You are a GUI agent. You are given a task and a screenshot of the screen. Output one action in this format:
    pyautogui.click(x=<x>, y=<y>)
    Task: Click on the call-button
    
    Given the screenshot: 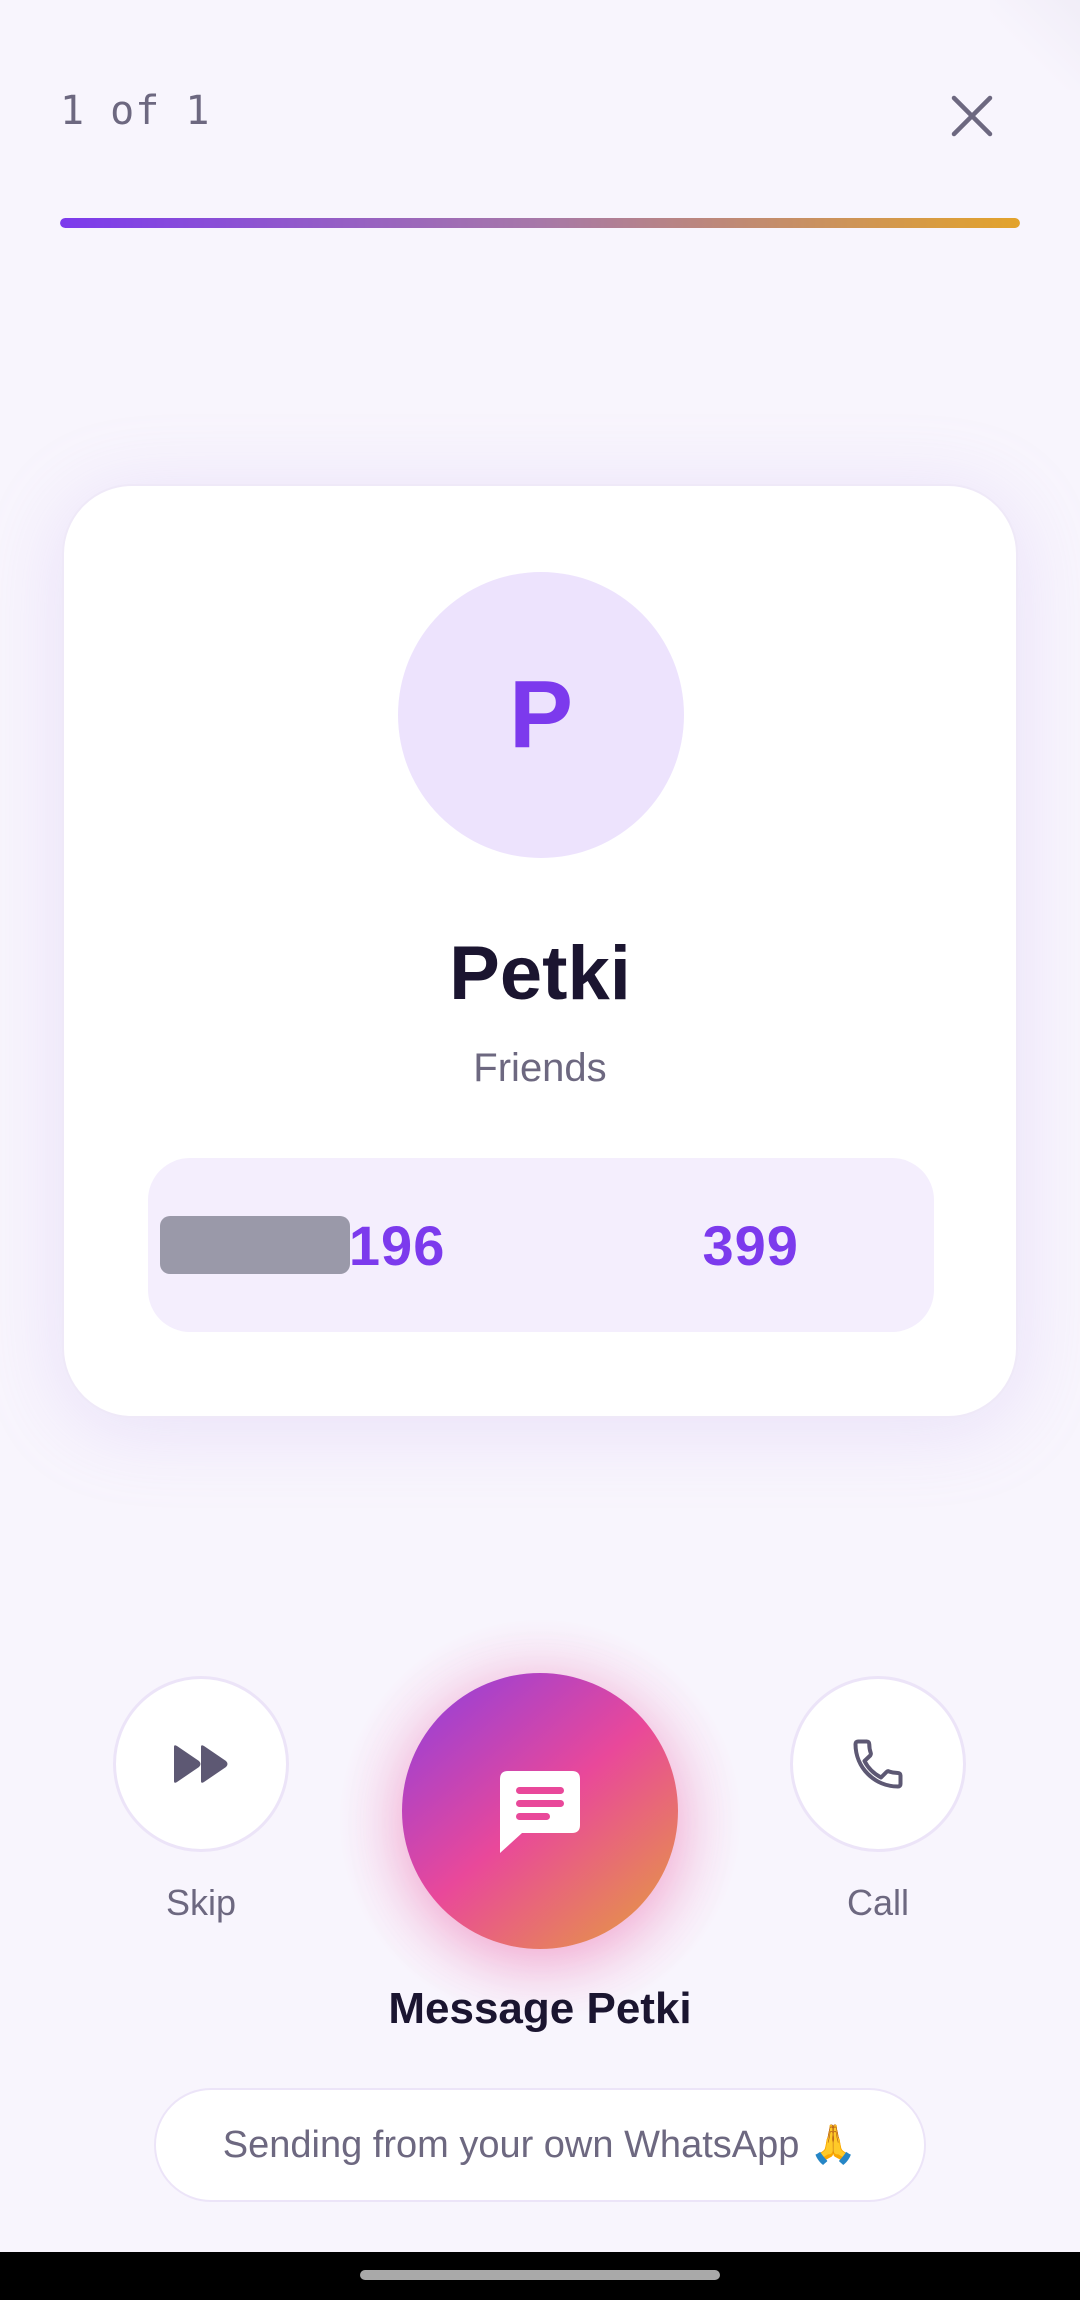 What is the action you would take?
    pyautogui.click(x=878, y=1764)
    